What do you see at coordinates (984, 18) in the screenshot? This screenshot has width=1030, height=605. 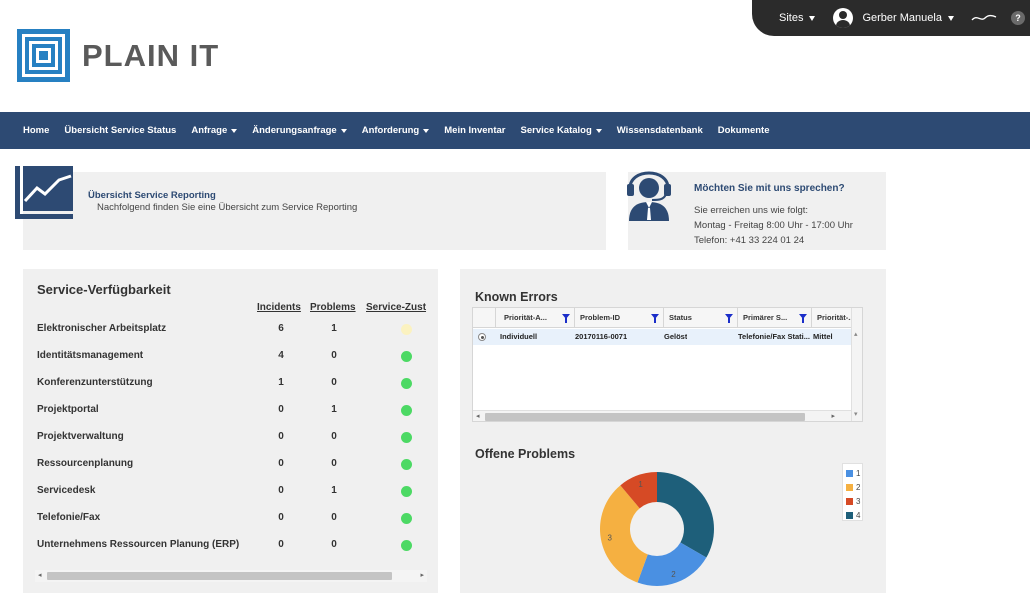 I see `brand-swoosh-icon` at bounding box center [984, 18].